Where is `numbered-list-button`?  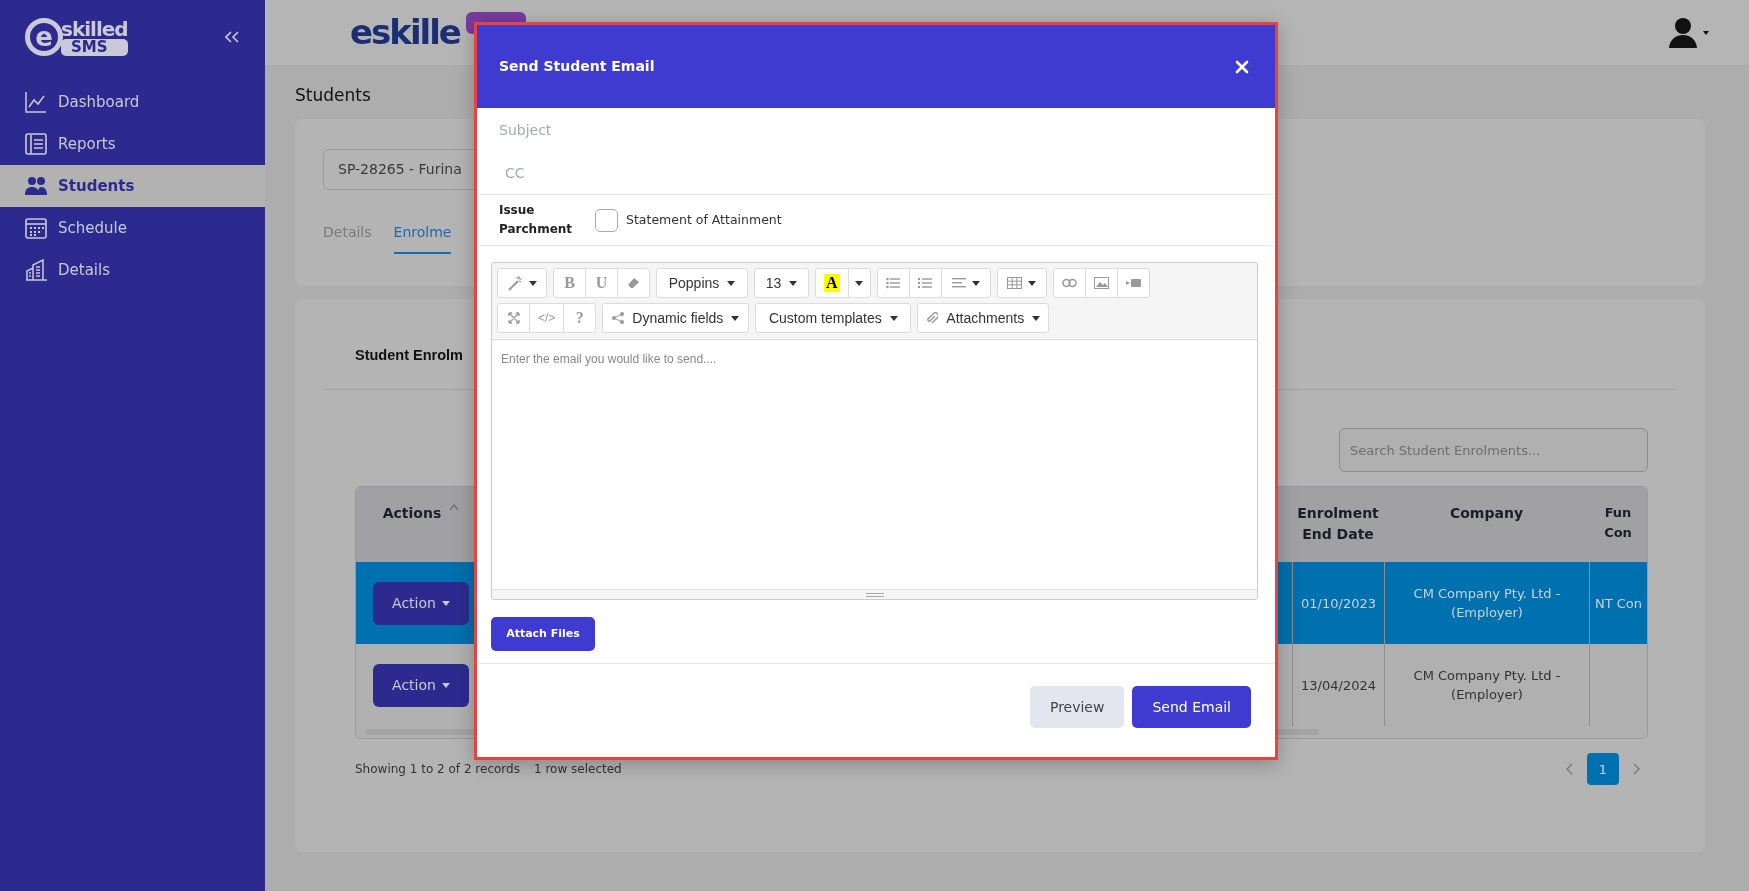
numbered-list-button is located at coordinates (925, 283).